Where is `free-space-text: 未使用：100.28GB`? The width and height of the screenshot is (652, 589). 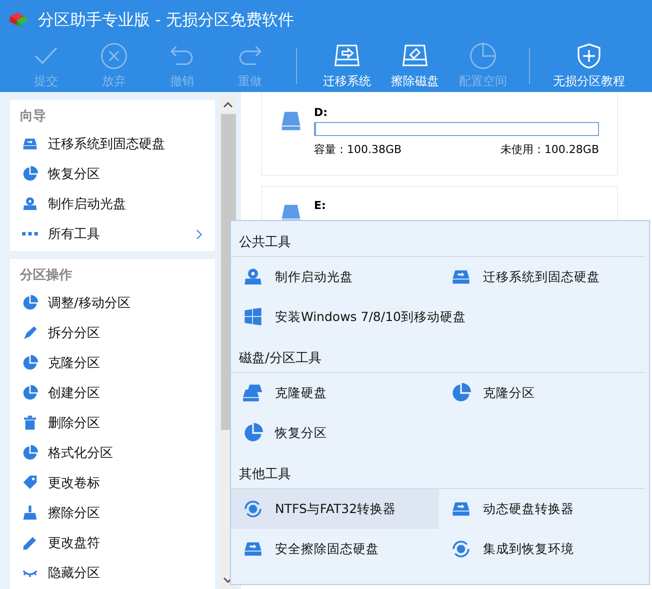 free-space-text: 未使用：100.28GB is located at coordinates (549, 149).